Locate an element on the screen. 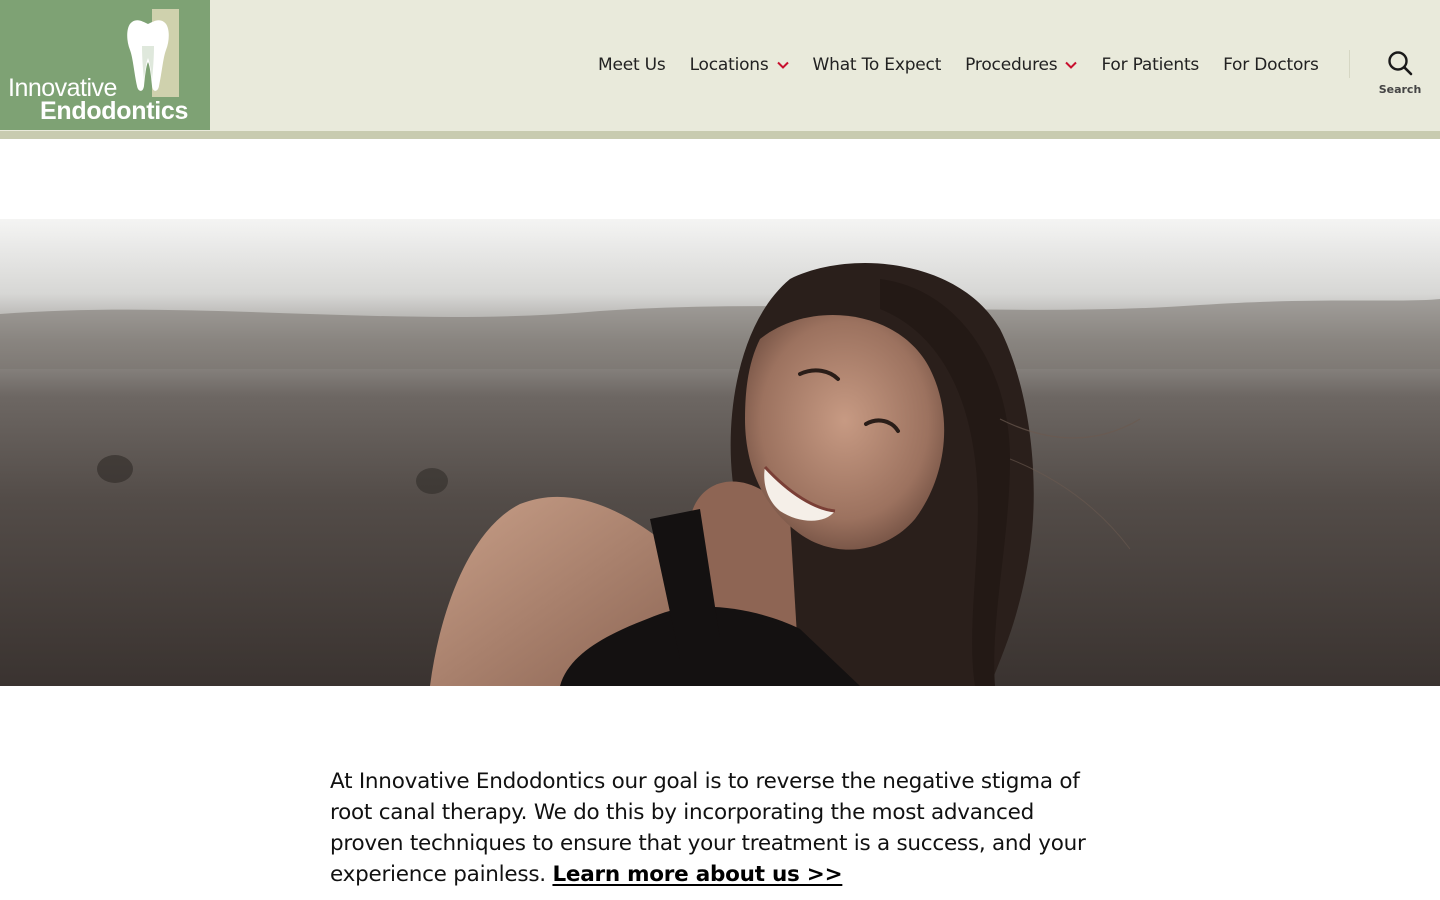 Image resolution: width=1440 pixels, height=900 pixels. nav-item-label: Locations is located at coordinates (729, 65).